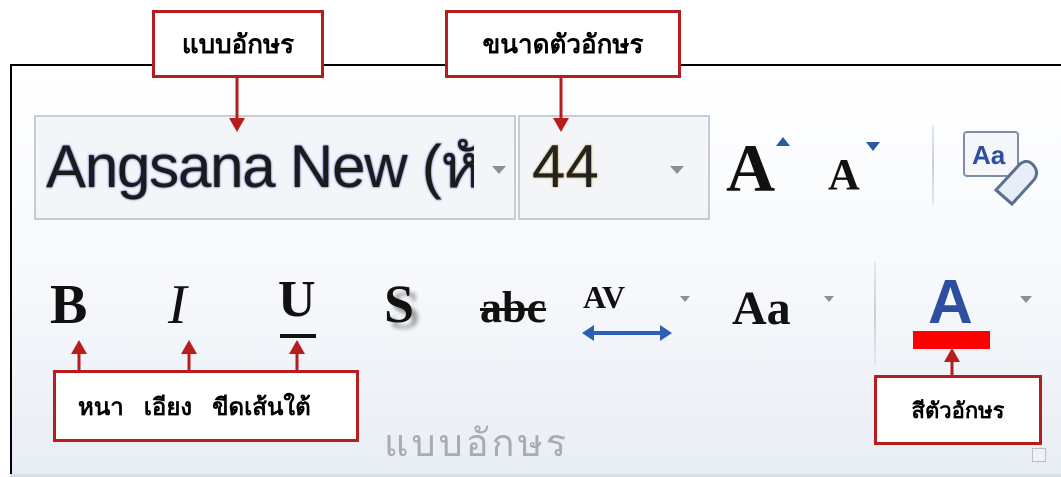 The width and height of the screenshot is (1061, 477). What do you see at coordinates (677, 170) in the screenshot?
I see `font-size-dropdown-arrow-icon` at bounding box center [677, 170].